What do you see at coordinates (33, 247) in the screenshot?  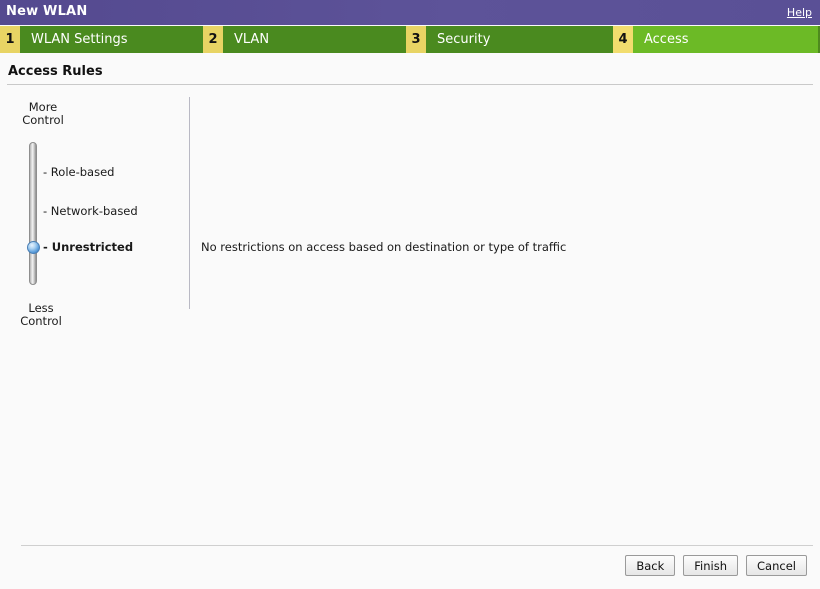 I see `slider-knob` at bounding box center [33, 247].